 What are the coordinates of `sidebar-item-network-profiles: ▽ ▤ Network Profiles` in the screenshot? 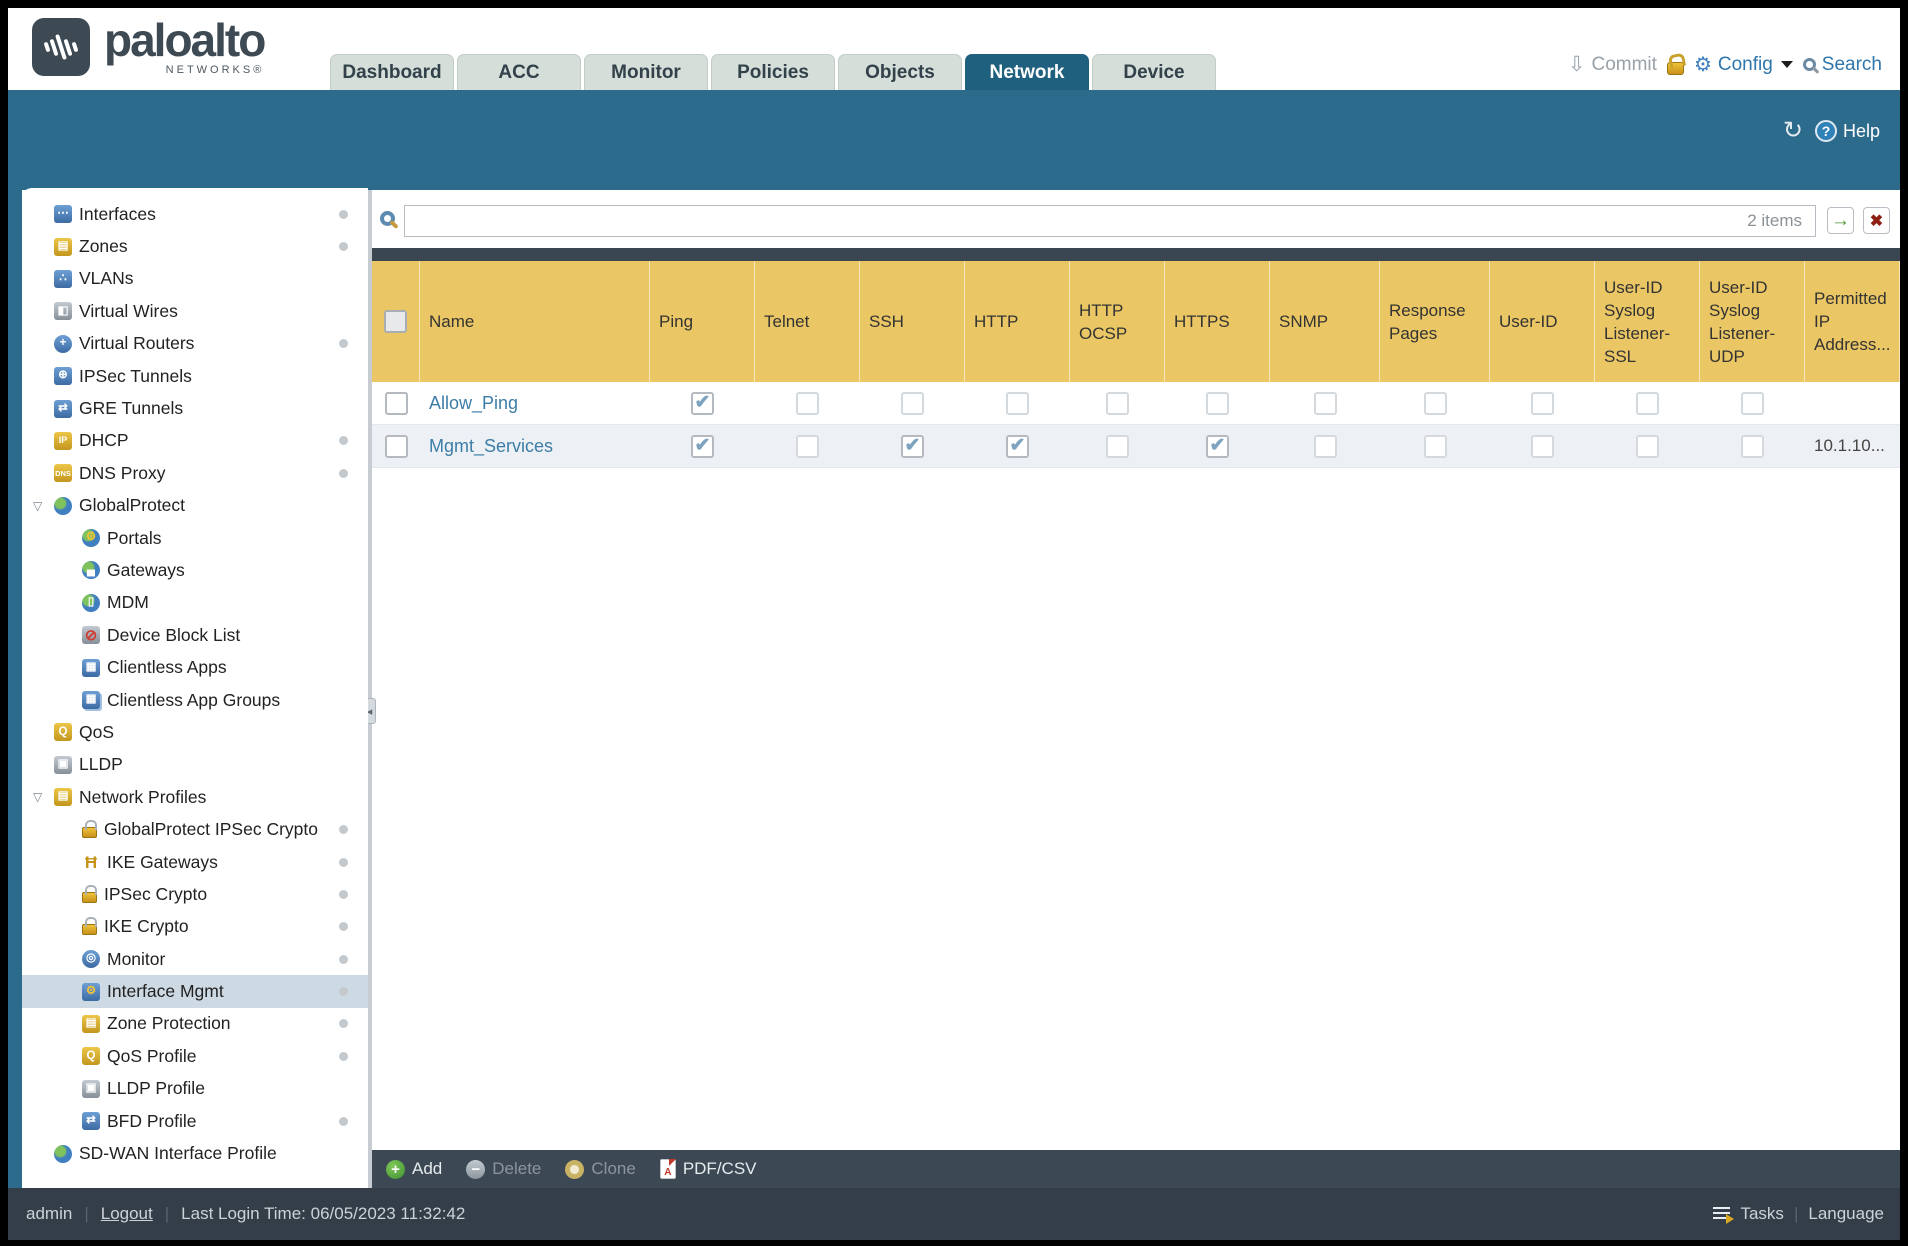 It's located at (195, 797).